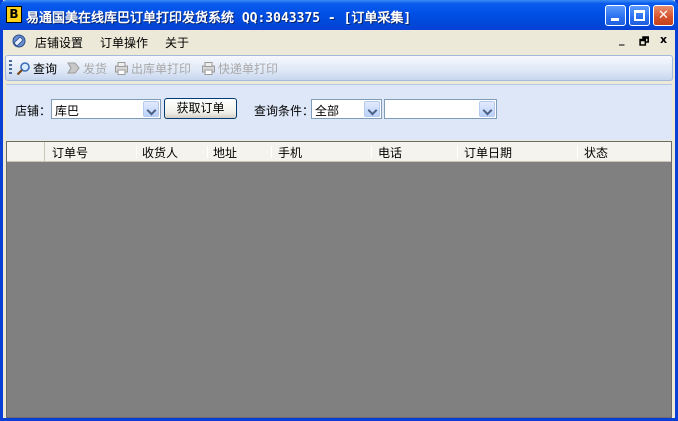 The width and height of the screenshot is (678, 421). Describe the element at coordinates (225, 152) in the screenshot. I see `column-header-address: 地址` at that location.